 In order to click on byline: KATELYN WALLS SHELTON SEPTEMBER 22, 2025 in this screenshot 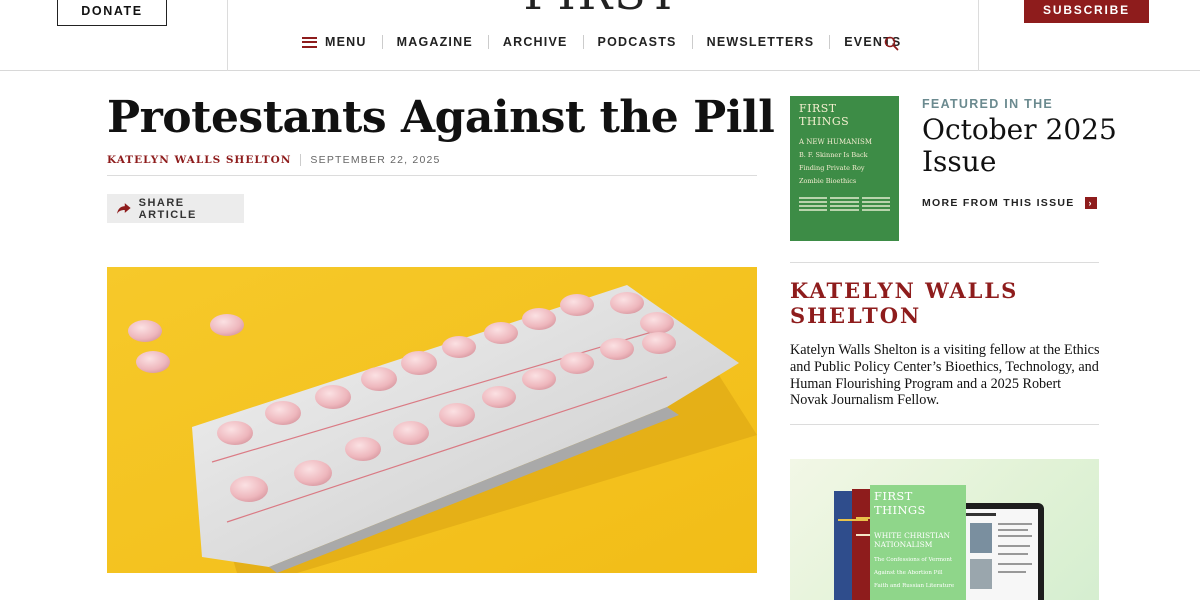, I will do `click(274, 160)`.